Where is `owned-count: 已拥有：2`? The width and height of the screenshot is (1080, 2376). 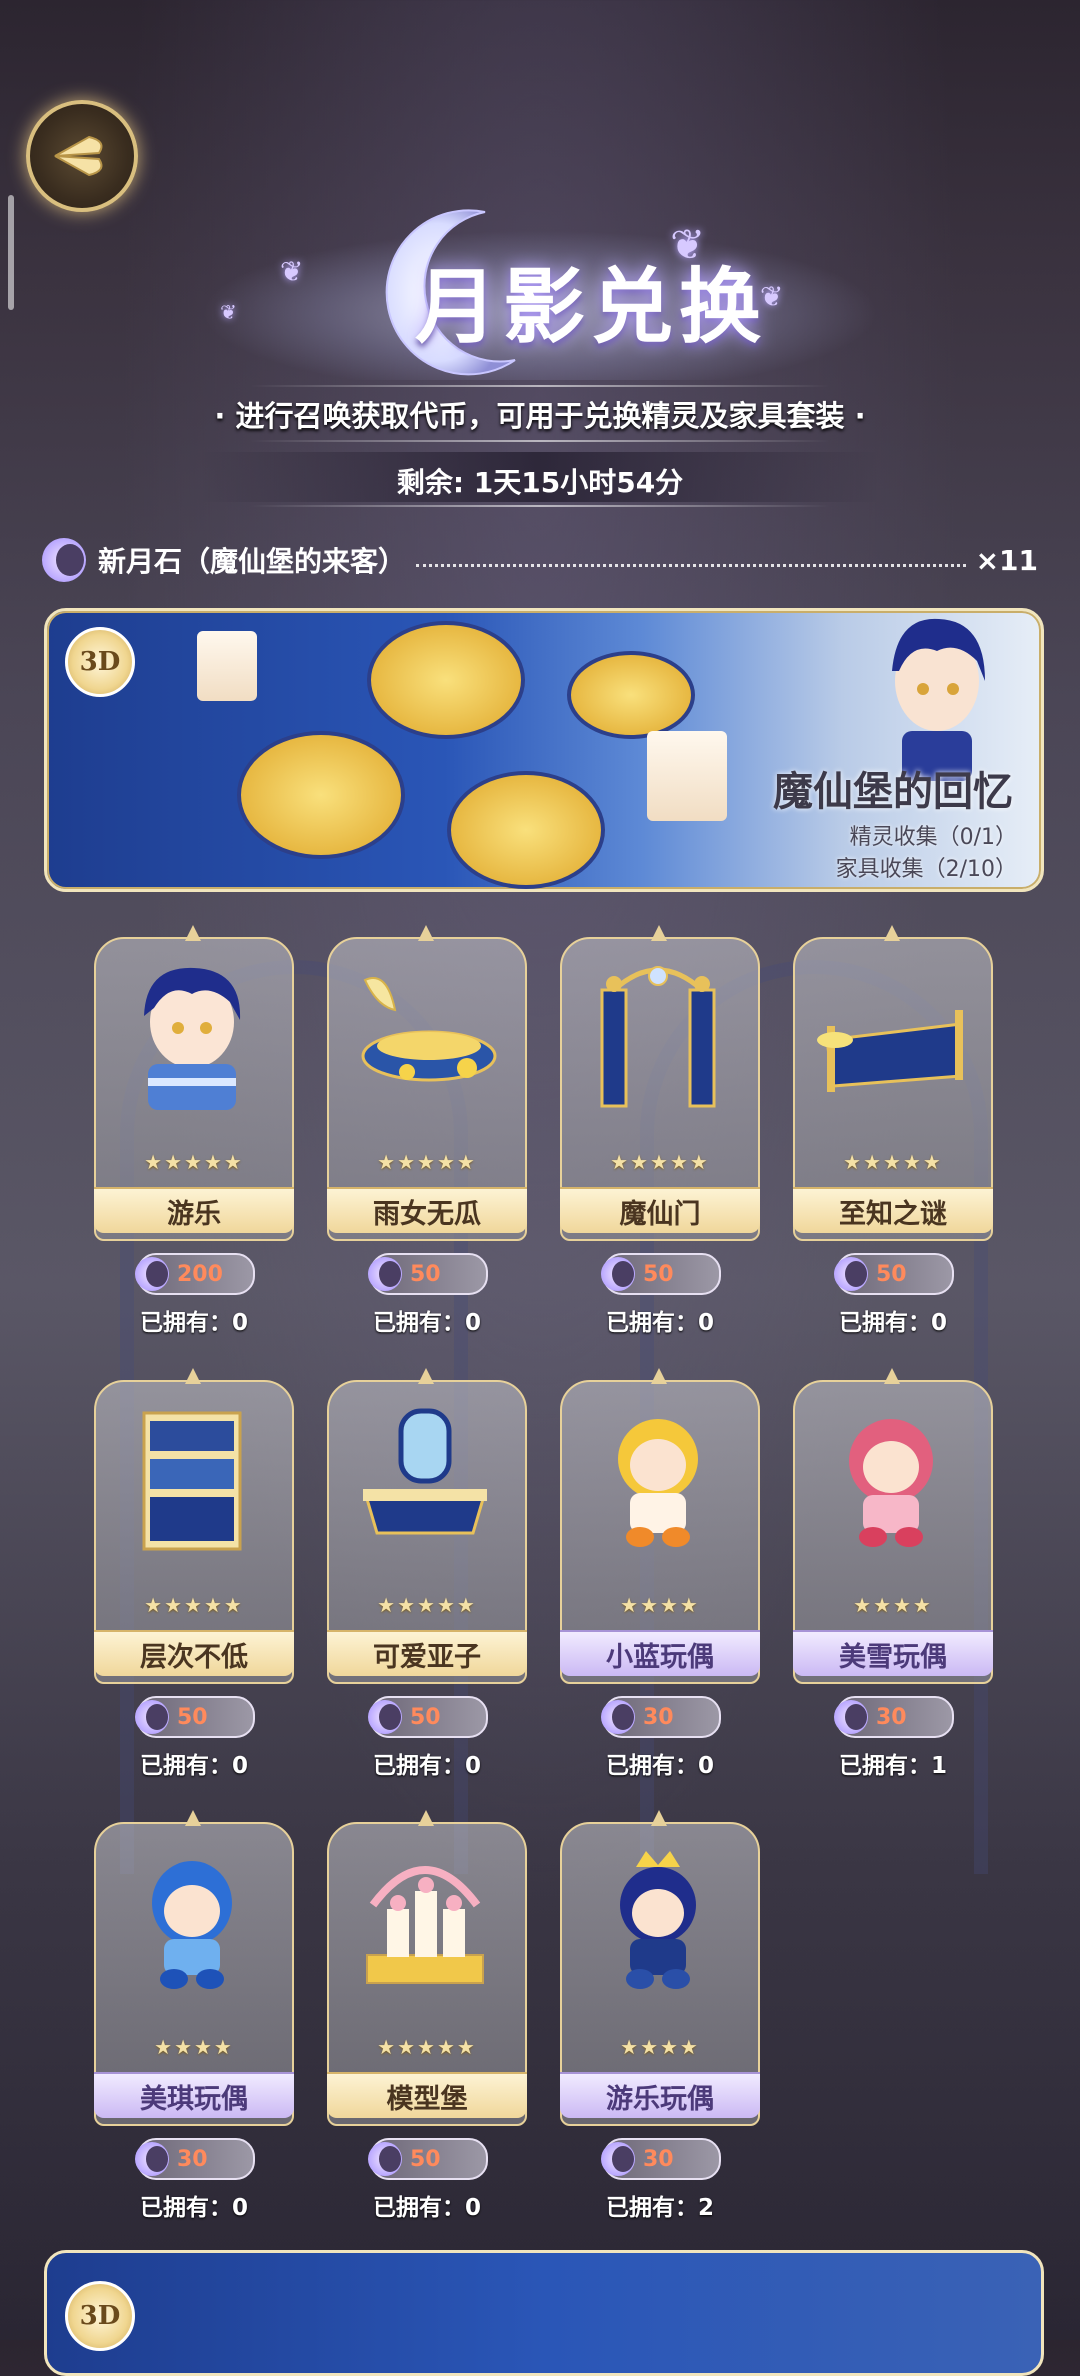
owned-count: 已拥有：2 is located at coordinates (659, 2208).